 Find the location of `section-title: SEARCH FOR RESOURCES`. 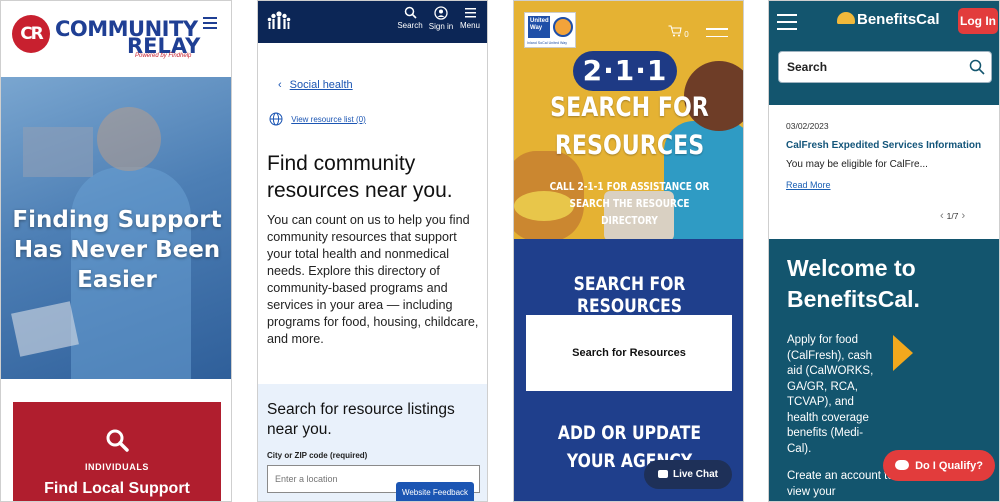

section-title: SEARCH FOR RESOURCES is located at coordinates (629, 295).